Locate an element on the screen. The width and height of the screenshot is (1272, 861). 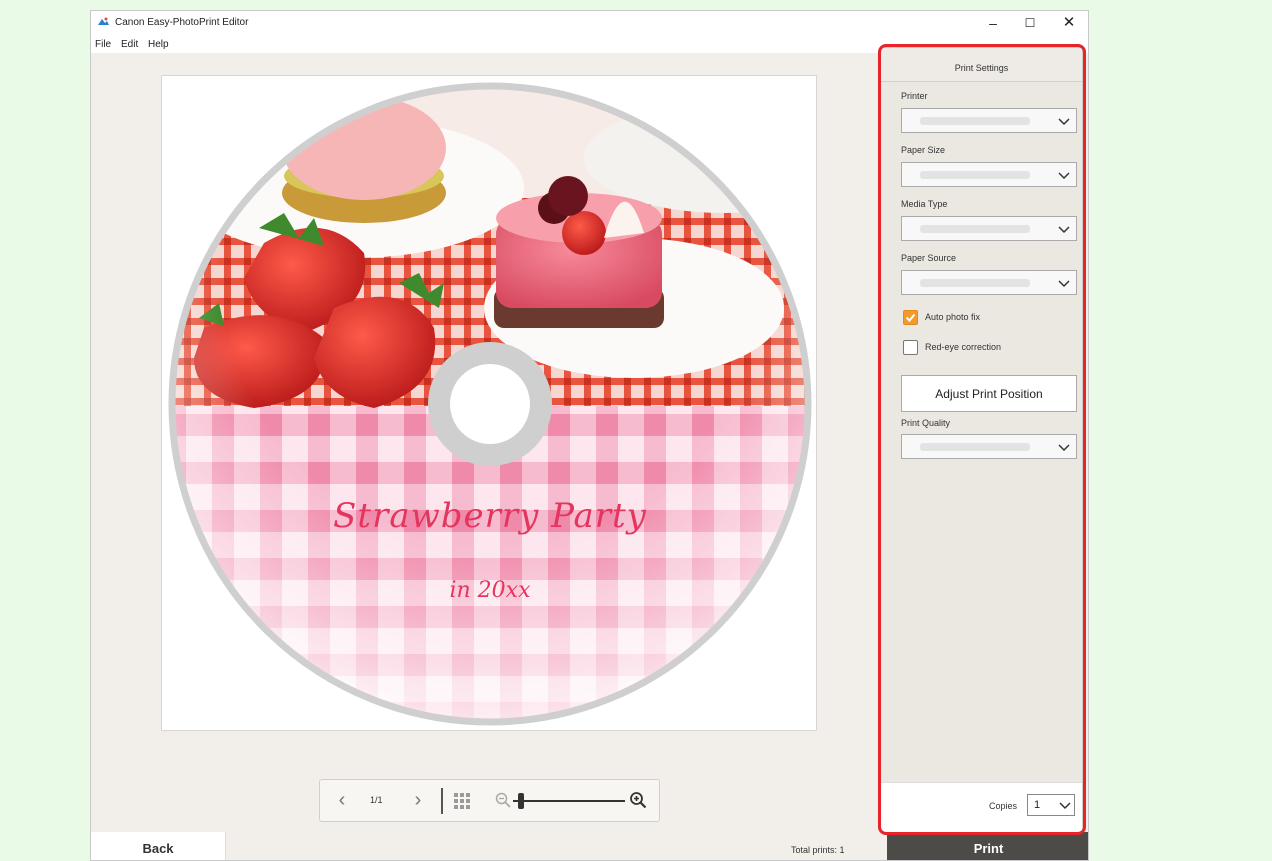
paper-size-select is located at coordinates (989, 174).